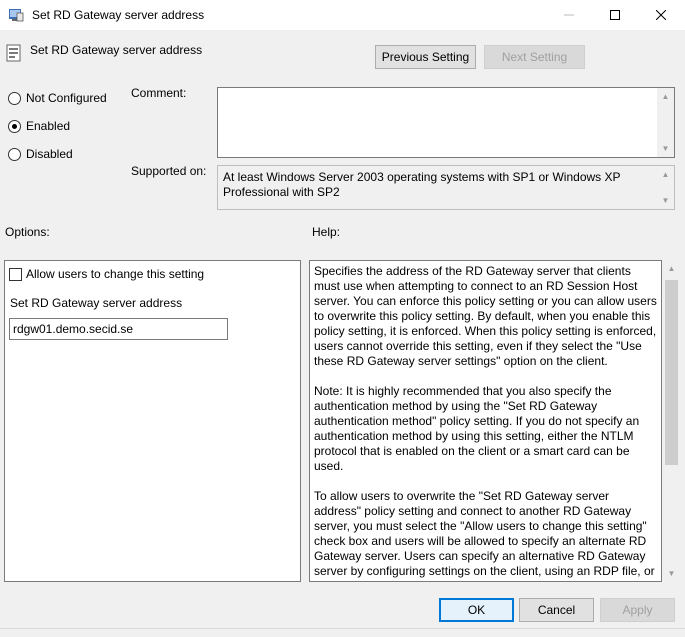 The image size is (685, 637). I want to click on comment-scrollbar: ▲ ▼, so click(665, 122).